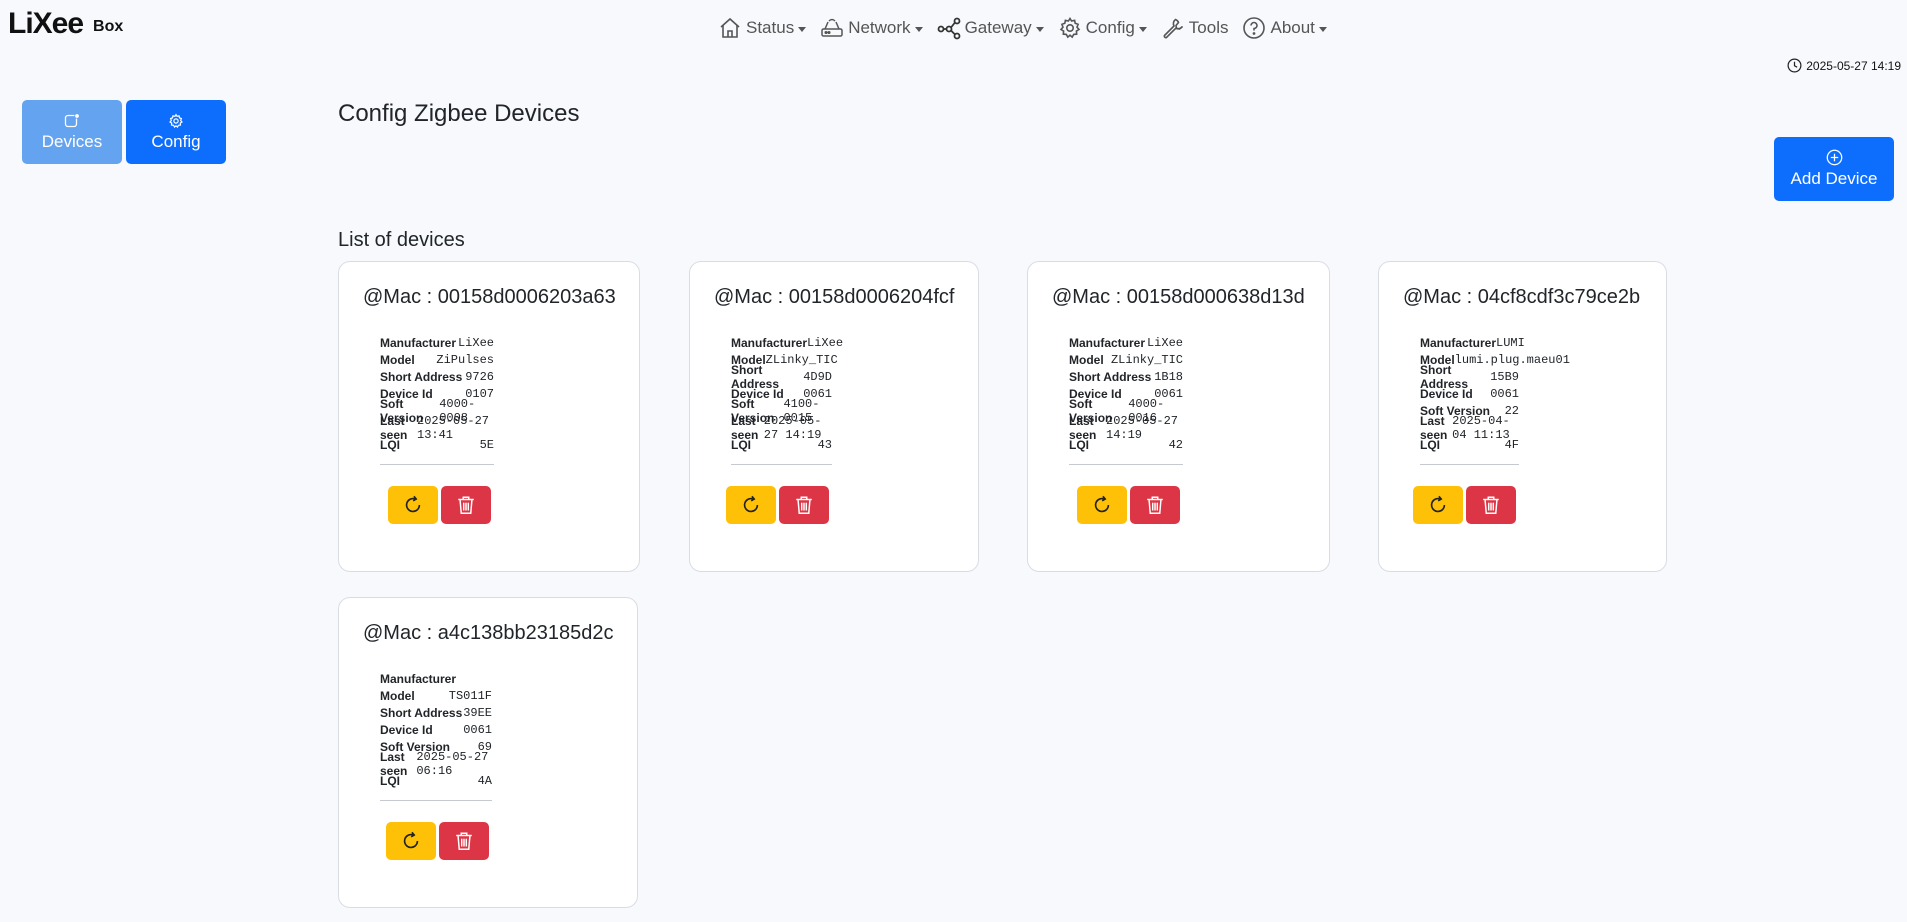  I want to click on nav-status-label: Status, so click(770, 27).